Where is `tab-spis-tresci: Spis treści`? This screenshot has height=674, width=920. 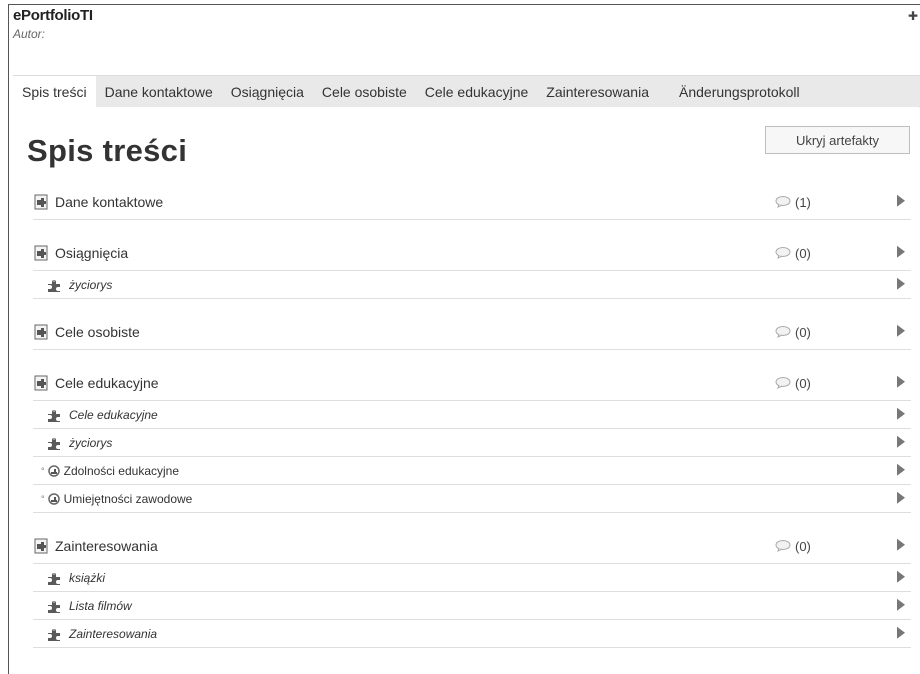 tab-spis-tresci: Spis treści is located at coordinates (54, 92).